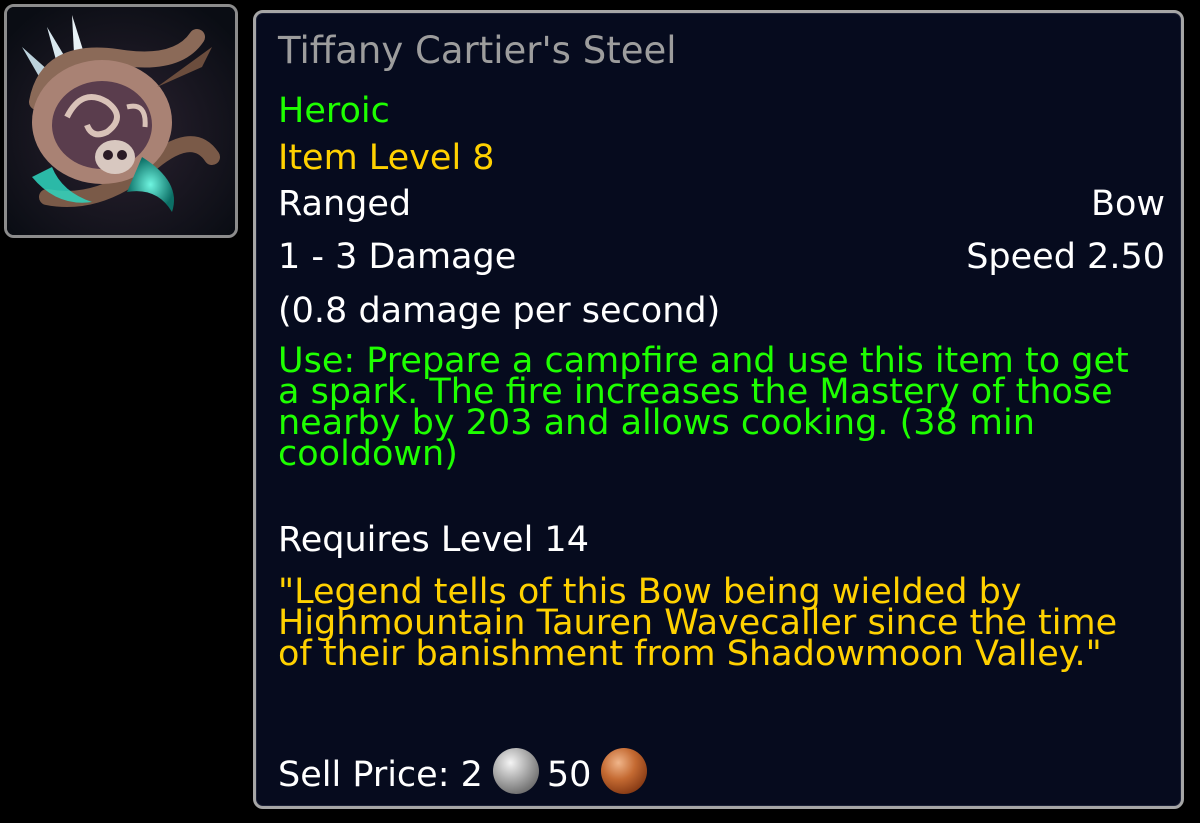  Describe the element at coordinates (569, 775) in the screenshot. I see `sell-price-copper: 50` at that location.